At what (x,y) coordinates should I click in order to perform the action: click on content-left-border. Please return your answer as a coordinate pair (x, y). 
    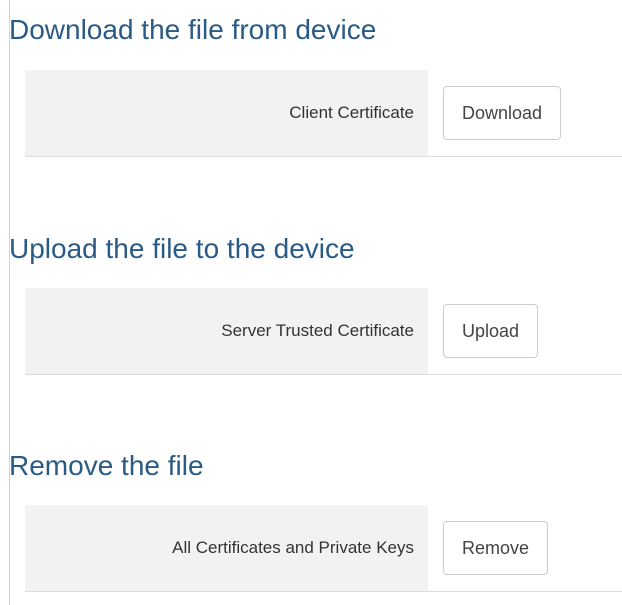
    Looking at the image, I should click on (9, 302).